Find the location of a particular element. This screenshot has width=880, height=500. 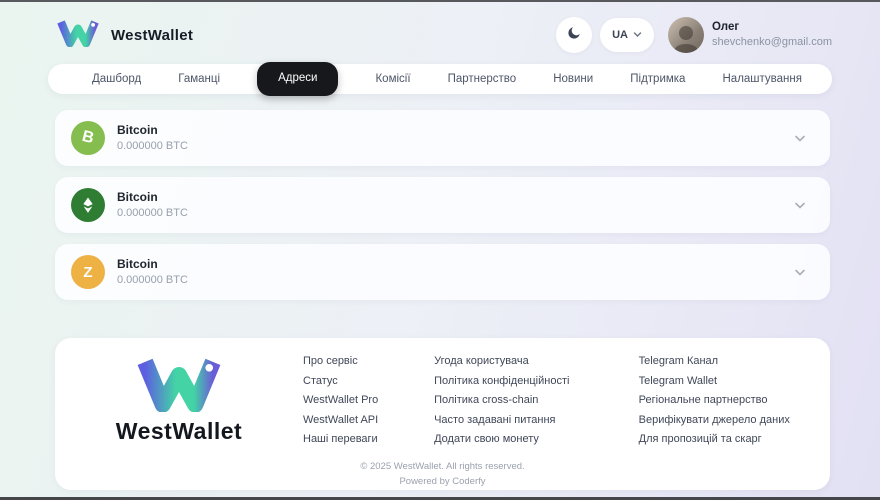

nav-tab: Підтримка is located at coordinates (657, 79).